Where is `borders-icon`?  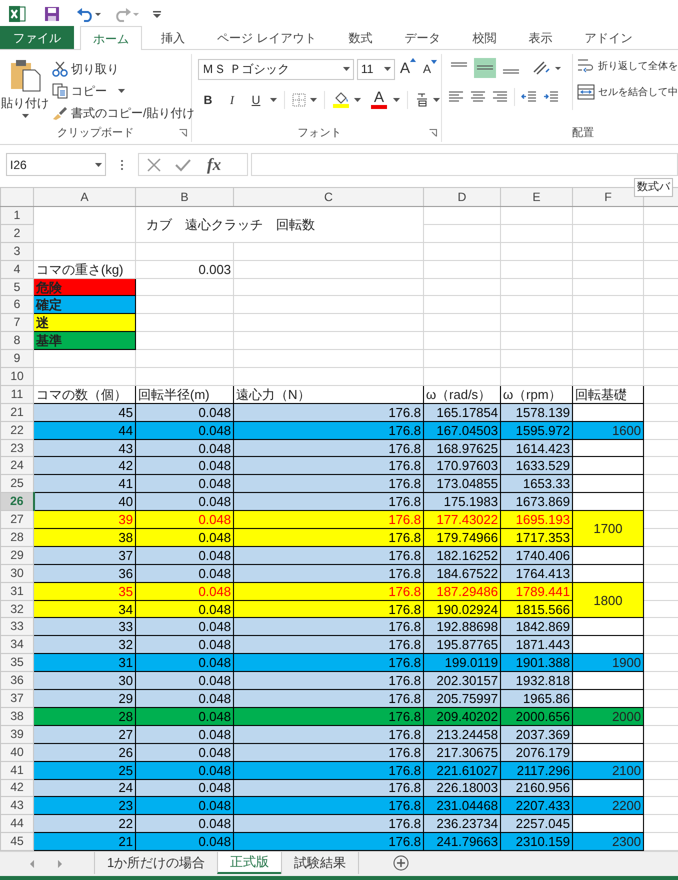
borders-icon is located at coordinates (299, 99).